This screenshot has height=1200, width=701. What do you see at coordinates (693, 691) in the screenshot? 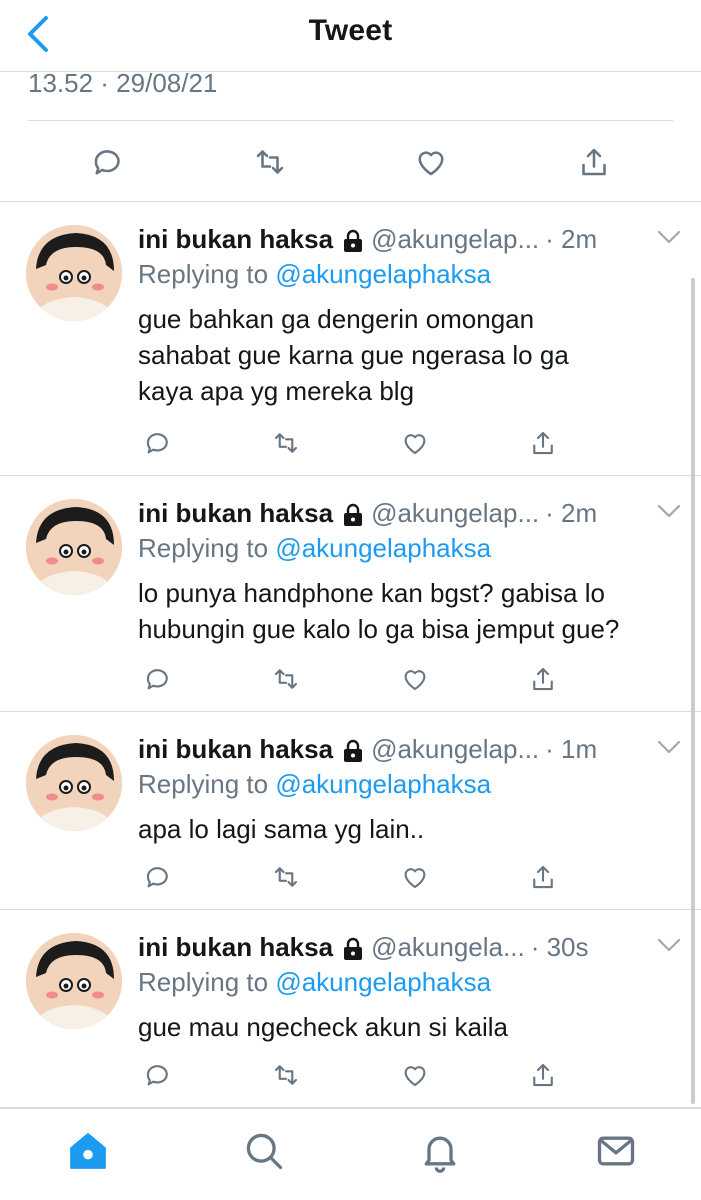
I see `scrollbar` at bounding box center [693, 691].